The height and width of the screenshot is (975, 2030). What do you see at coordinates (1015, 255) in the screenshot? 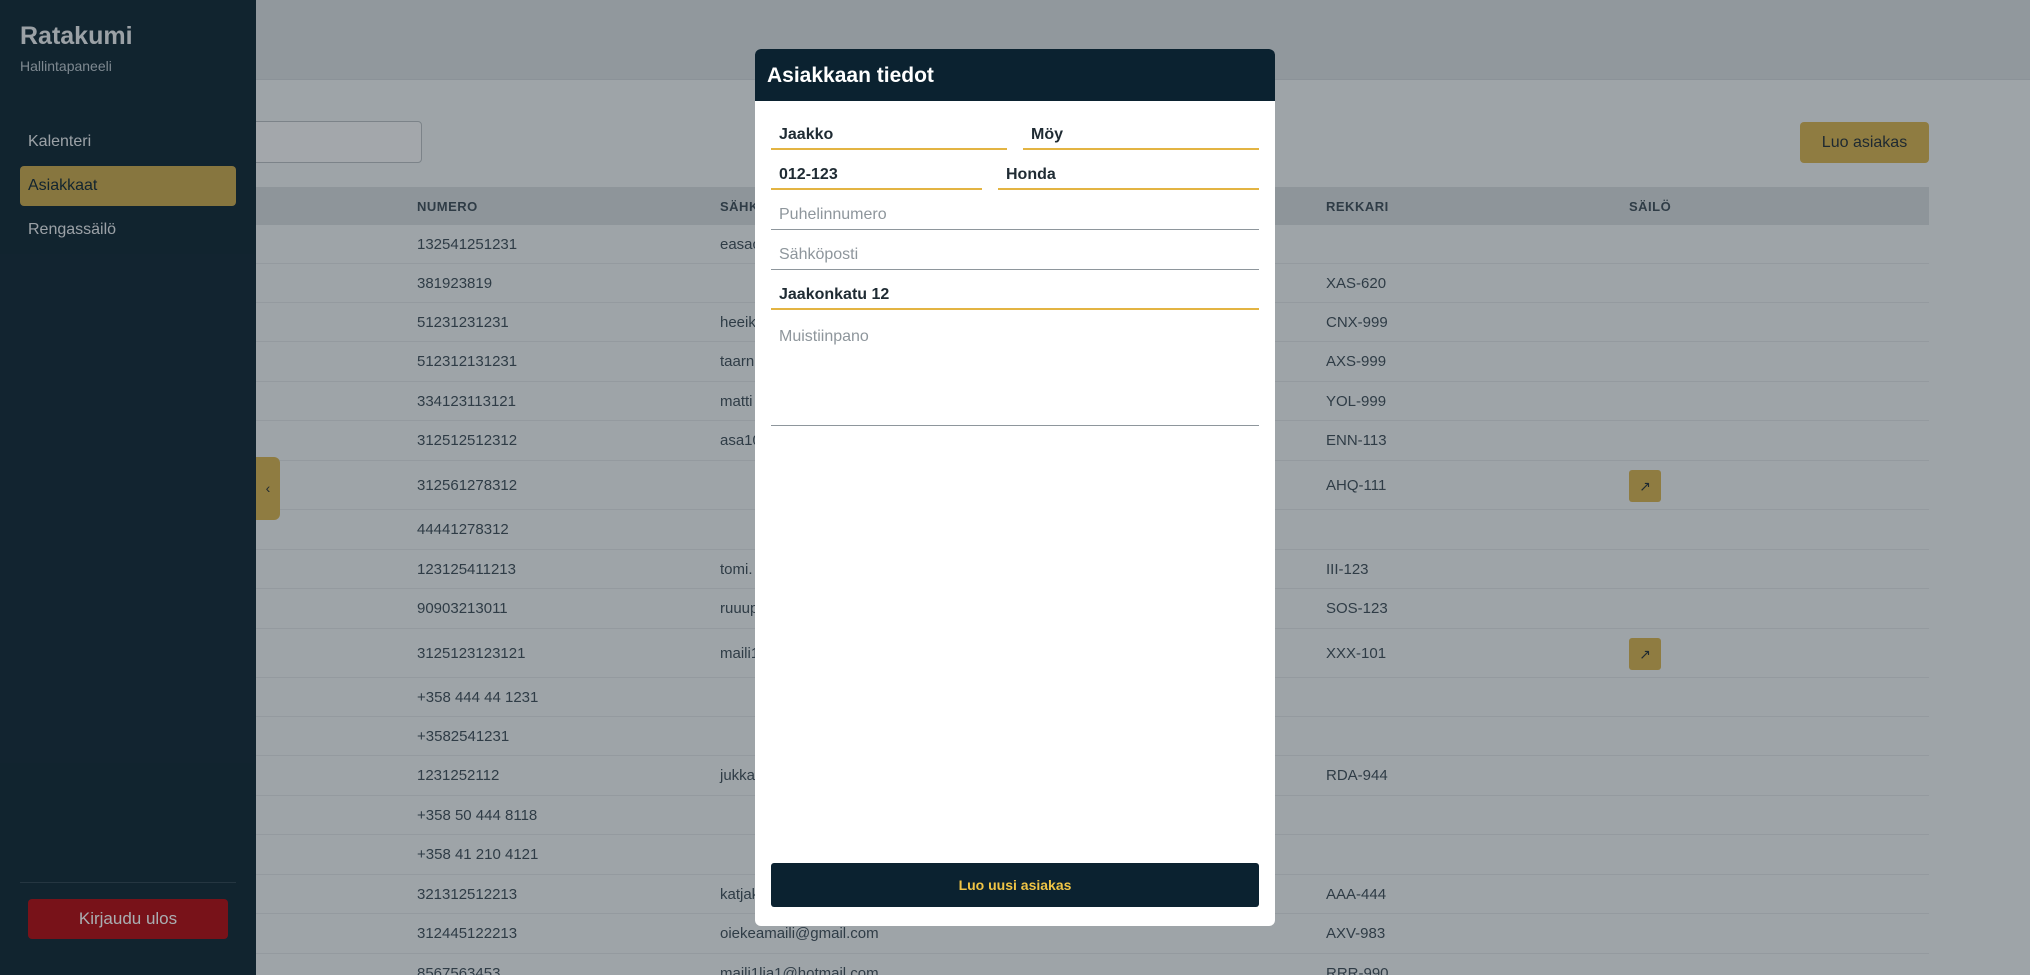
I see `email-field: Sähköposti` at bounding box center [1015, 255].